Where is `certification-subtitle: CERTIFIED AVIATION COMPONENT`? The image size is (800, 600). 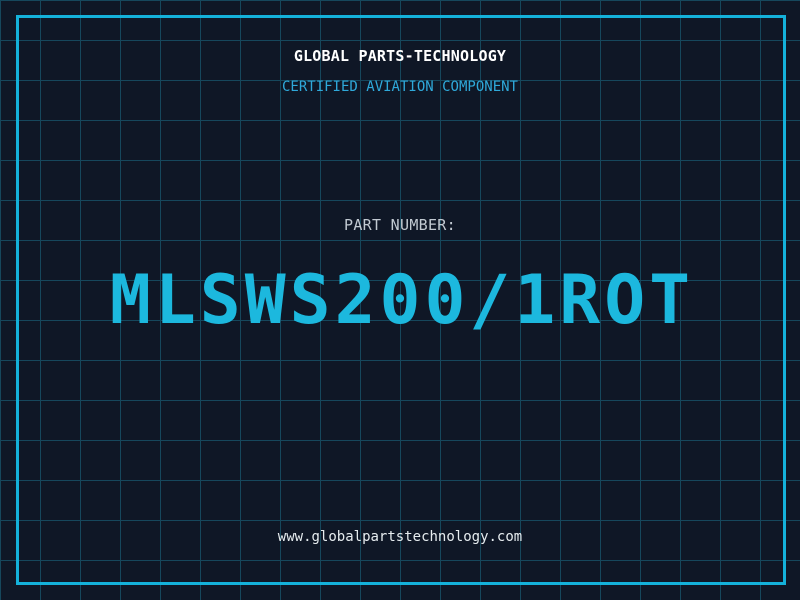 certification-subtitle: CERTIFIED AVIATION COMPONENT is located at coordinates (399, 87).